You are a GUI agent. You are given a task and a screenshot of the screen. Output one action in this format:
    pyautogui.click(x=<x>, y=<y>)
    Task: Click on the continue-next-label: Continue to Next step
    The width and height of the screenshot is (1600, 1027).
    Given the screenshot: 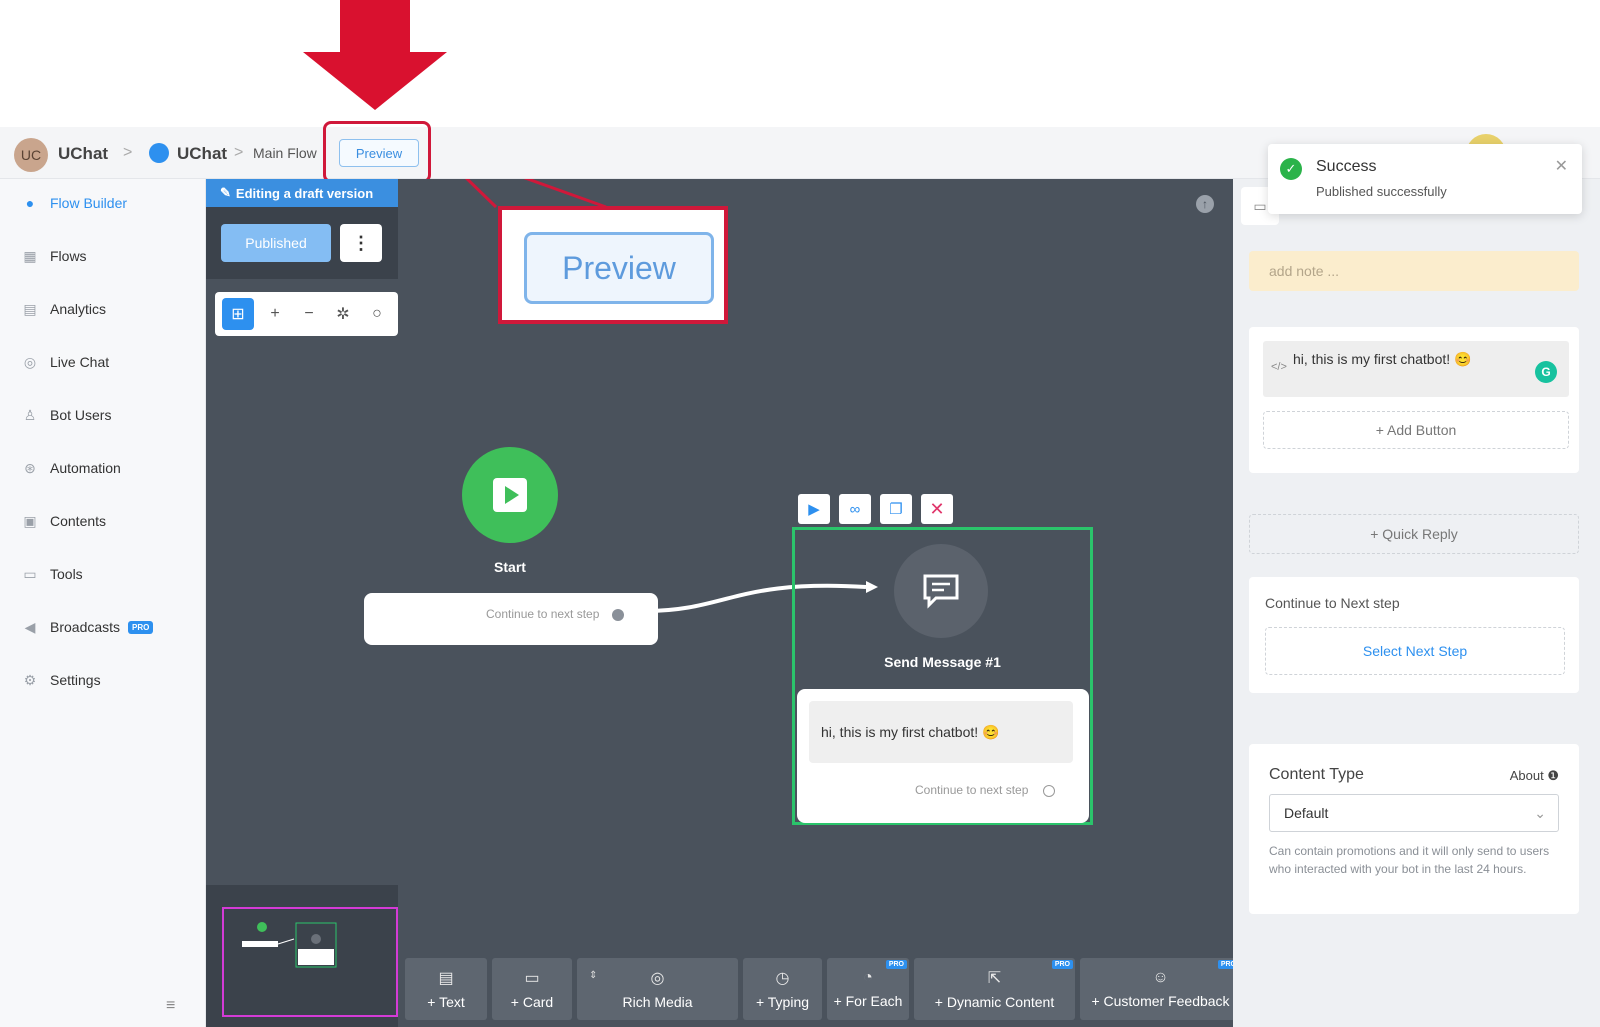 What is the action you would take?
    pyautogui.click(x=1332, y=603)
    